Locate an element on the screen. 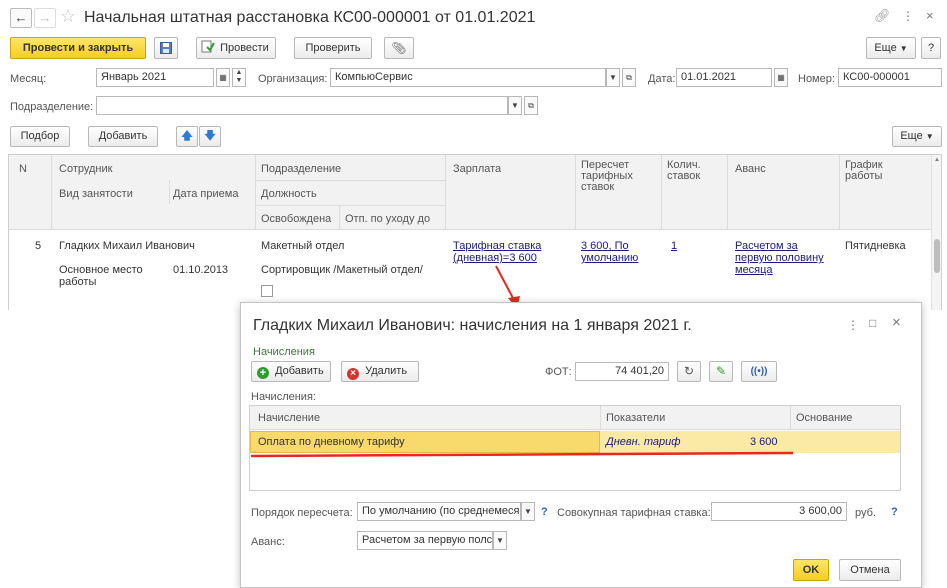 This screenshot has height=588, width=947. add-row-button: Добавить is located at coordinates (123, 136).